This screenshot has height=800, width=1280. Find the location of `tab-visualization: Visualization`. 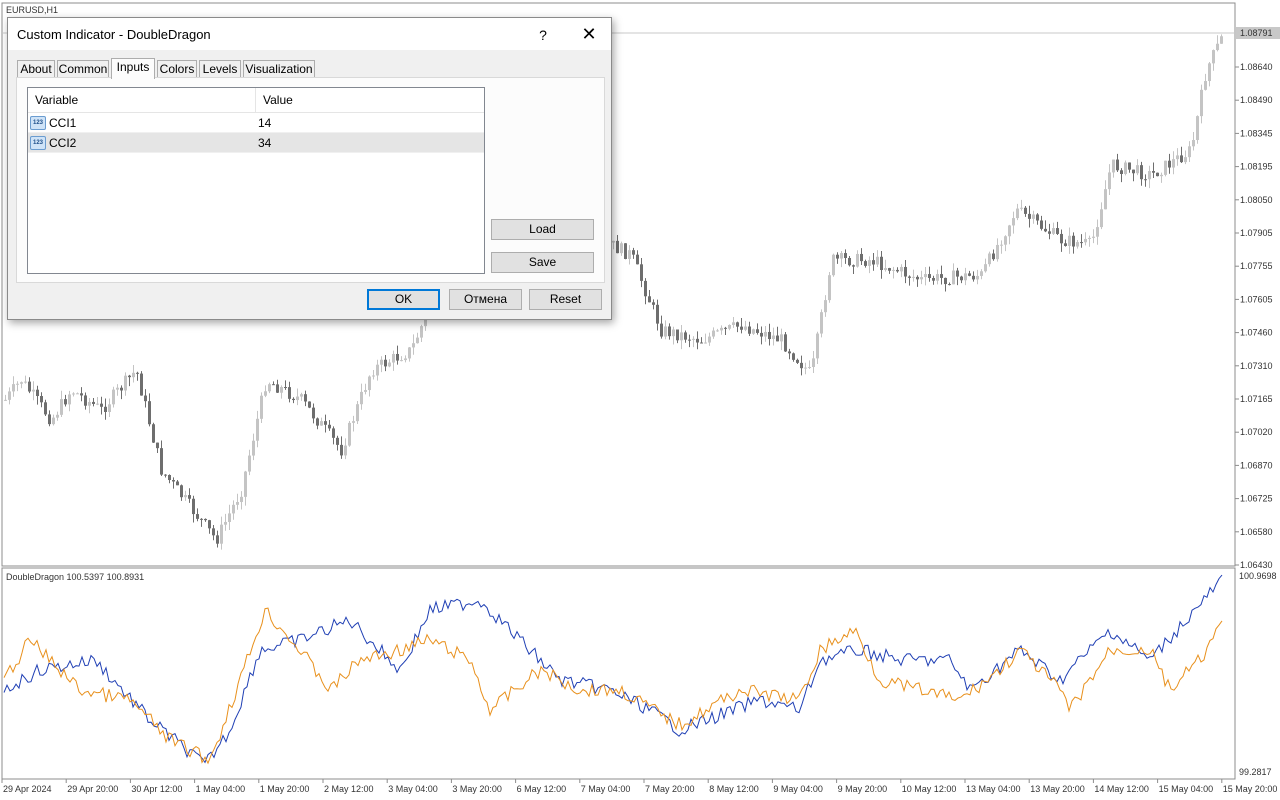

tab-visualization: Visualization is located at coordinates (279, 69).